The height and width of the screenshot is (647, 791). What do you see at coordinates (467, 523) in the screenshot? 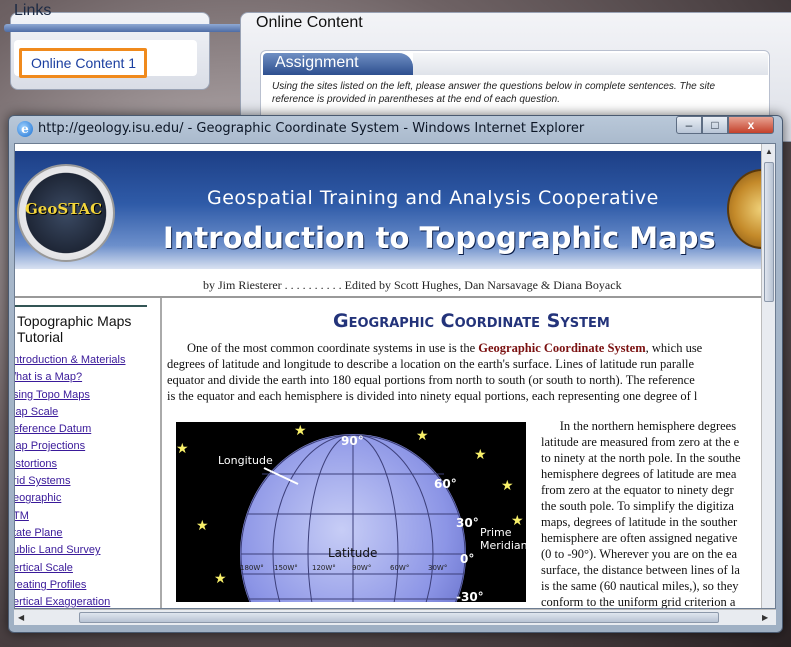
I see `deg-30-label: 30°` at bounding box center [467, 523].